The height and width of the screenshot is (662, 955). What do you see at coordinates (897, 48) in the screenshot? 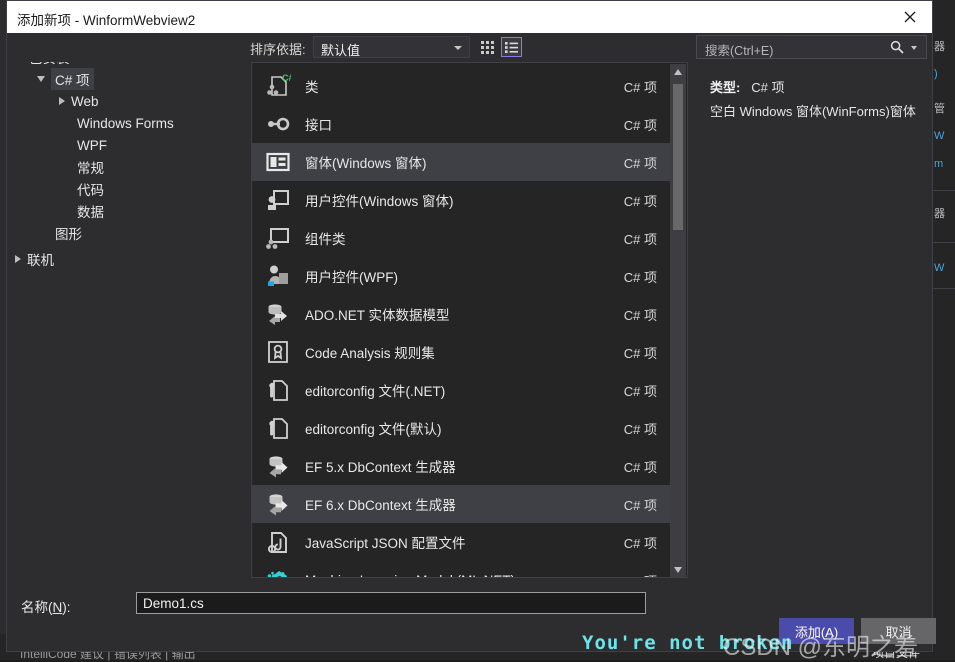
I see `search-icon` at bounding box center [897, 48].